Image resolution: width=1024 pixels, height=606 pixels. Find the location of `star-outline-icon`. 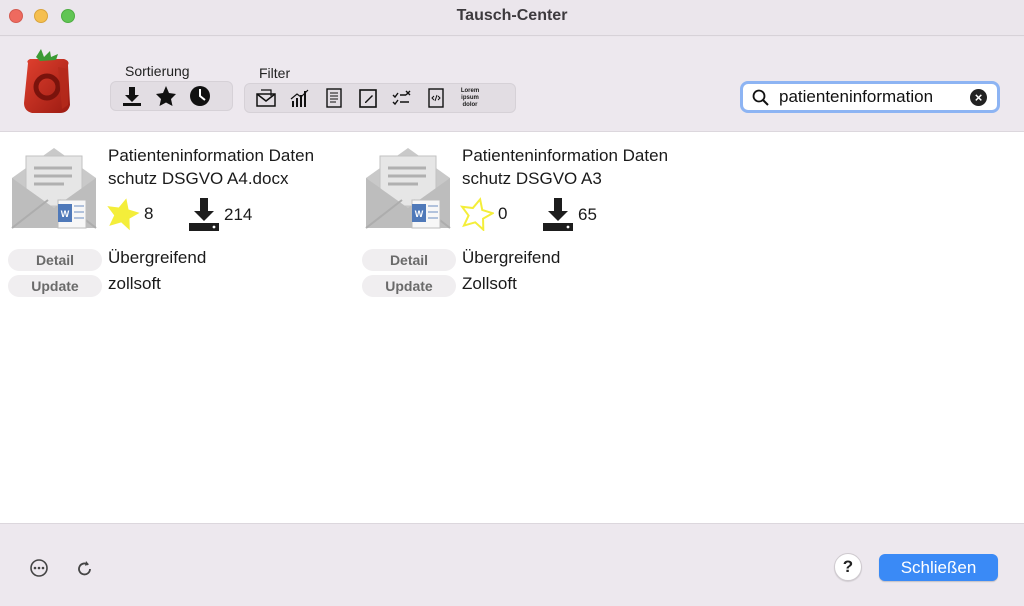

star-outline-icon is located at coordinates (477, 214).